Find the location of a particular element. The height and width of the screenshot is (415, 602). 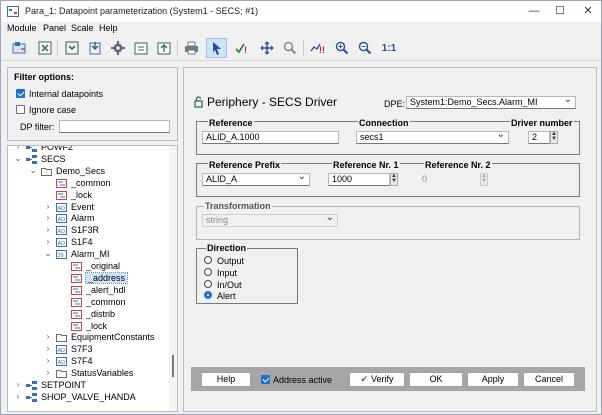

ok-button: OK is located at coordinates (436, 379).